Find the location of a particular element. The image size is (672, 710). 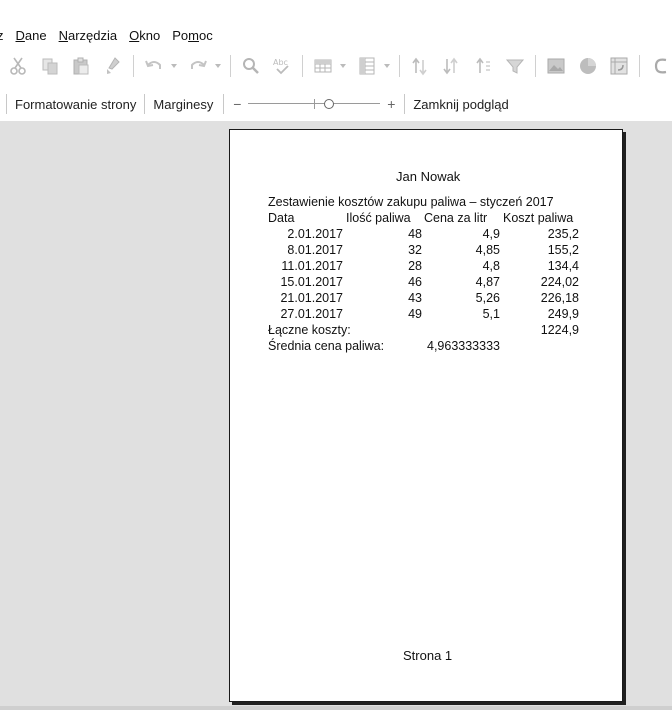

margins-button: Marginesy is located at coordinates (183, 104).